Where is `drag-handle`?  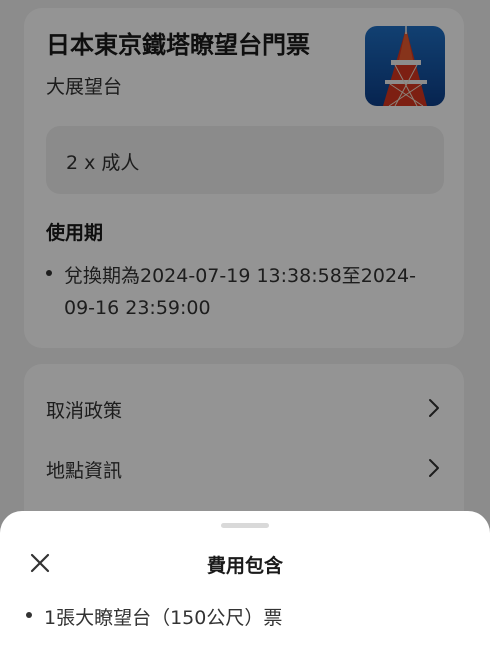 drag-handle is located at coordinates (245, 525).